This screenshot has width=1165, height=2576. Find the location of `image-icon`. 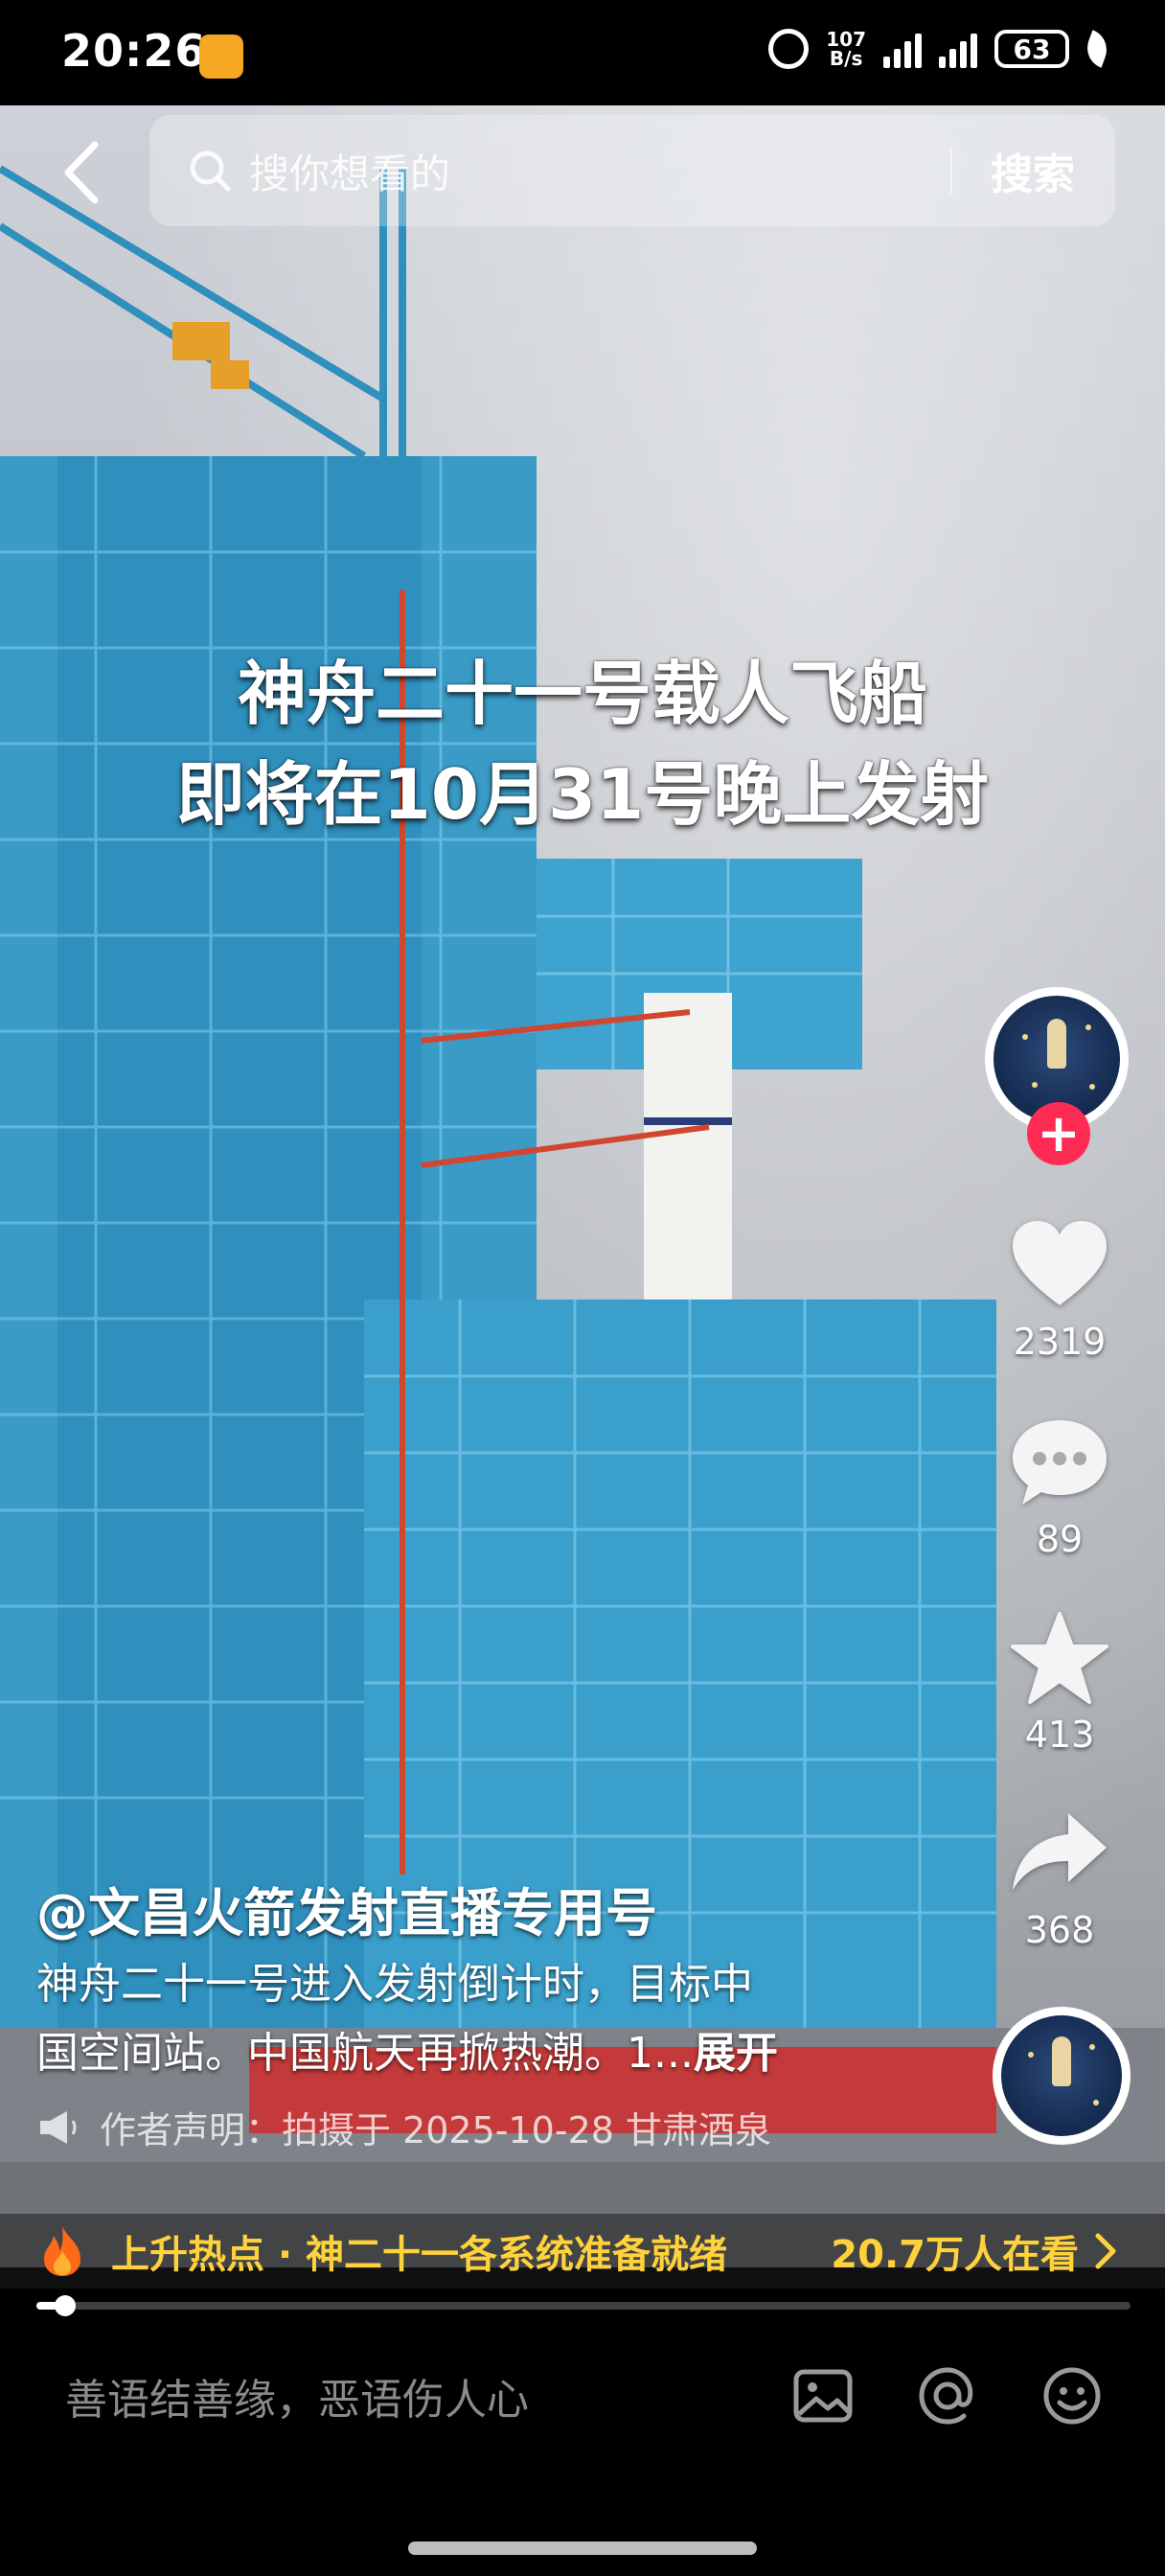

image-icon is located at coordinates (823, 2395).